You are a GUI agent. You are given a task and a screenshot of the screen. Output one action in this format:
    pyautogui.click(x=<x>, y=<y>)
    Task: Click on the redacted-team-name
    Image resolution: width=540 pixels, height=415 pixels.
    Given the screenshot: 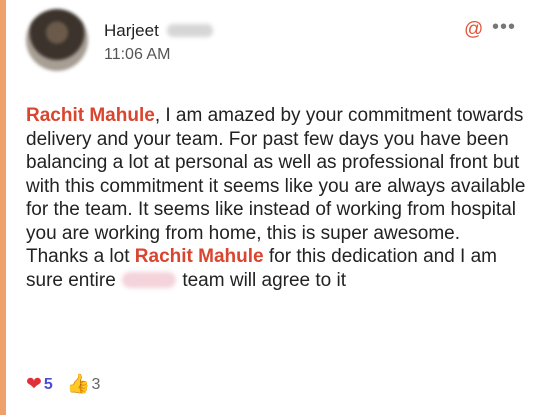 What is the action you would take?
    pyautogui.click(x=149, y=279)
    